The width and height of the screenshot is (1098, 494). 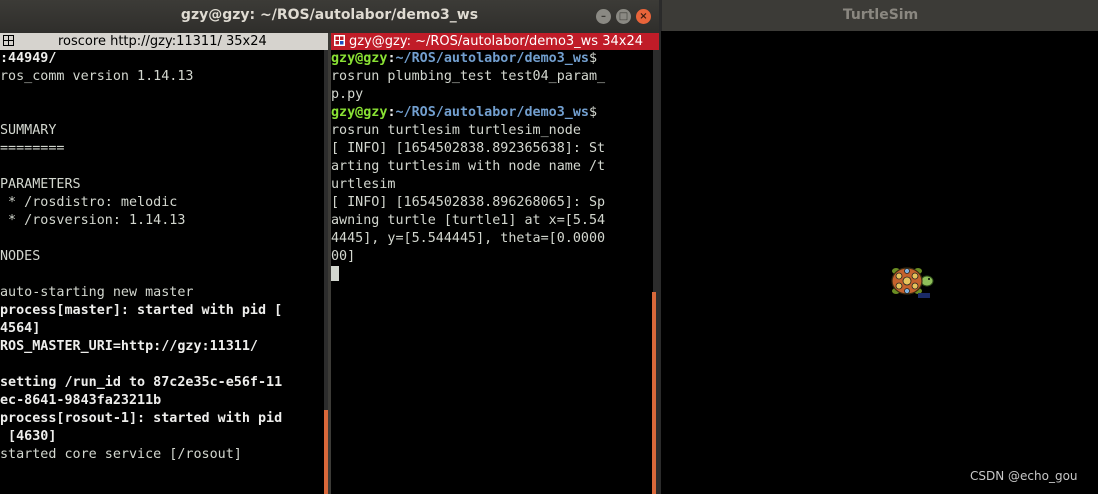 I want to click on terminal-line: process[master]: started with pid [, so click(x=141, y=310).